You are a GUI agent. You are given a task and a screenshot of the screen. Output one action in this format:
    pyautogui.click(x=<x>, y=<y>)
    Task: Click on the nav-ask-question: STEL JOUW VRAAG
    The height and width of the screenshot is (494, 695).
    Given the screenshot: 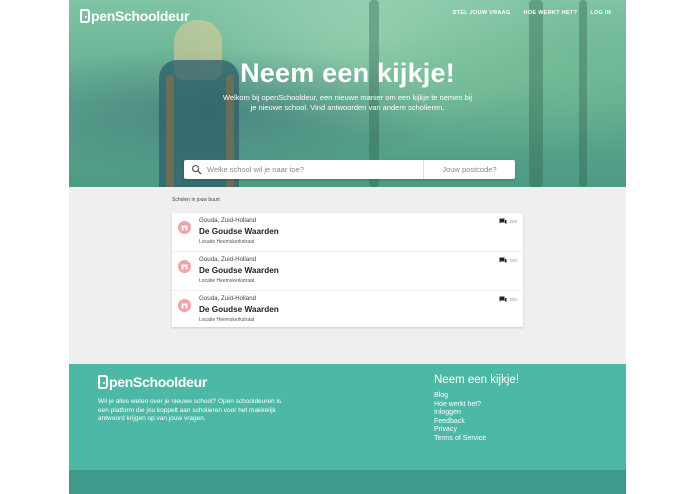 What is the action you would take?
    pyautogui.click(x=482, y=13)
    